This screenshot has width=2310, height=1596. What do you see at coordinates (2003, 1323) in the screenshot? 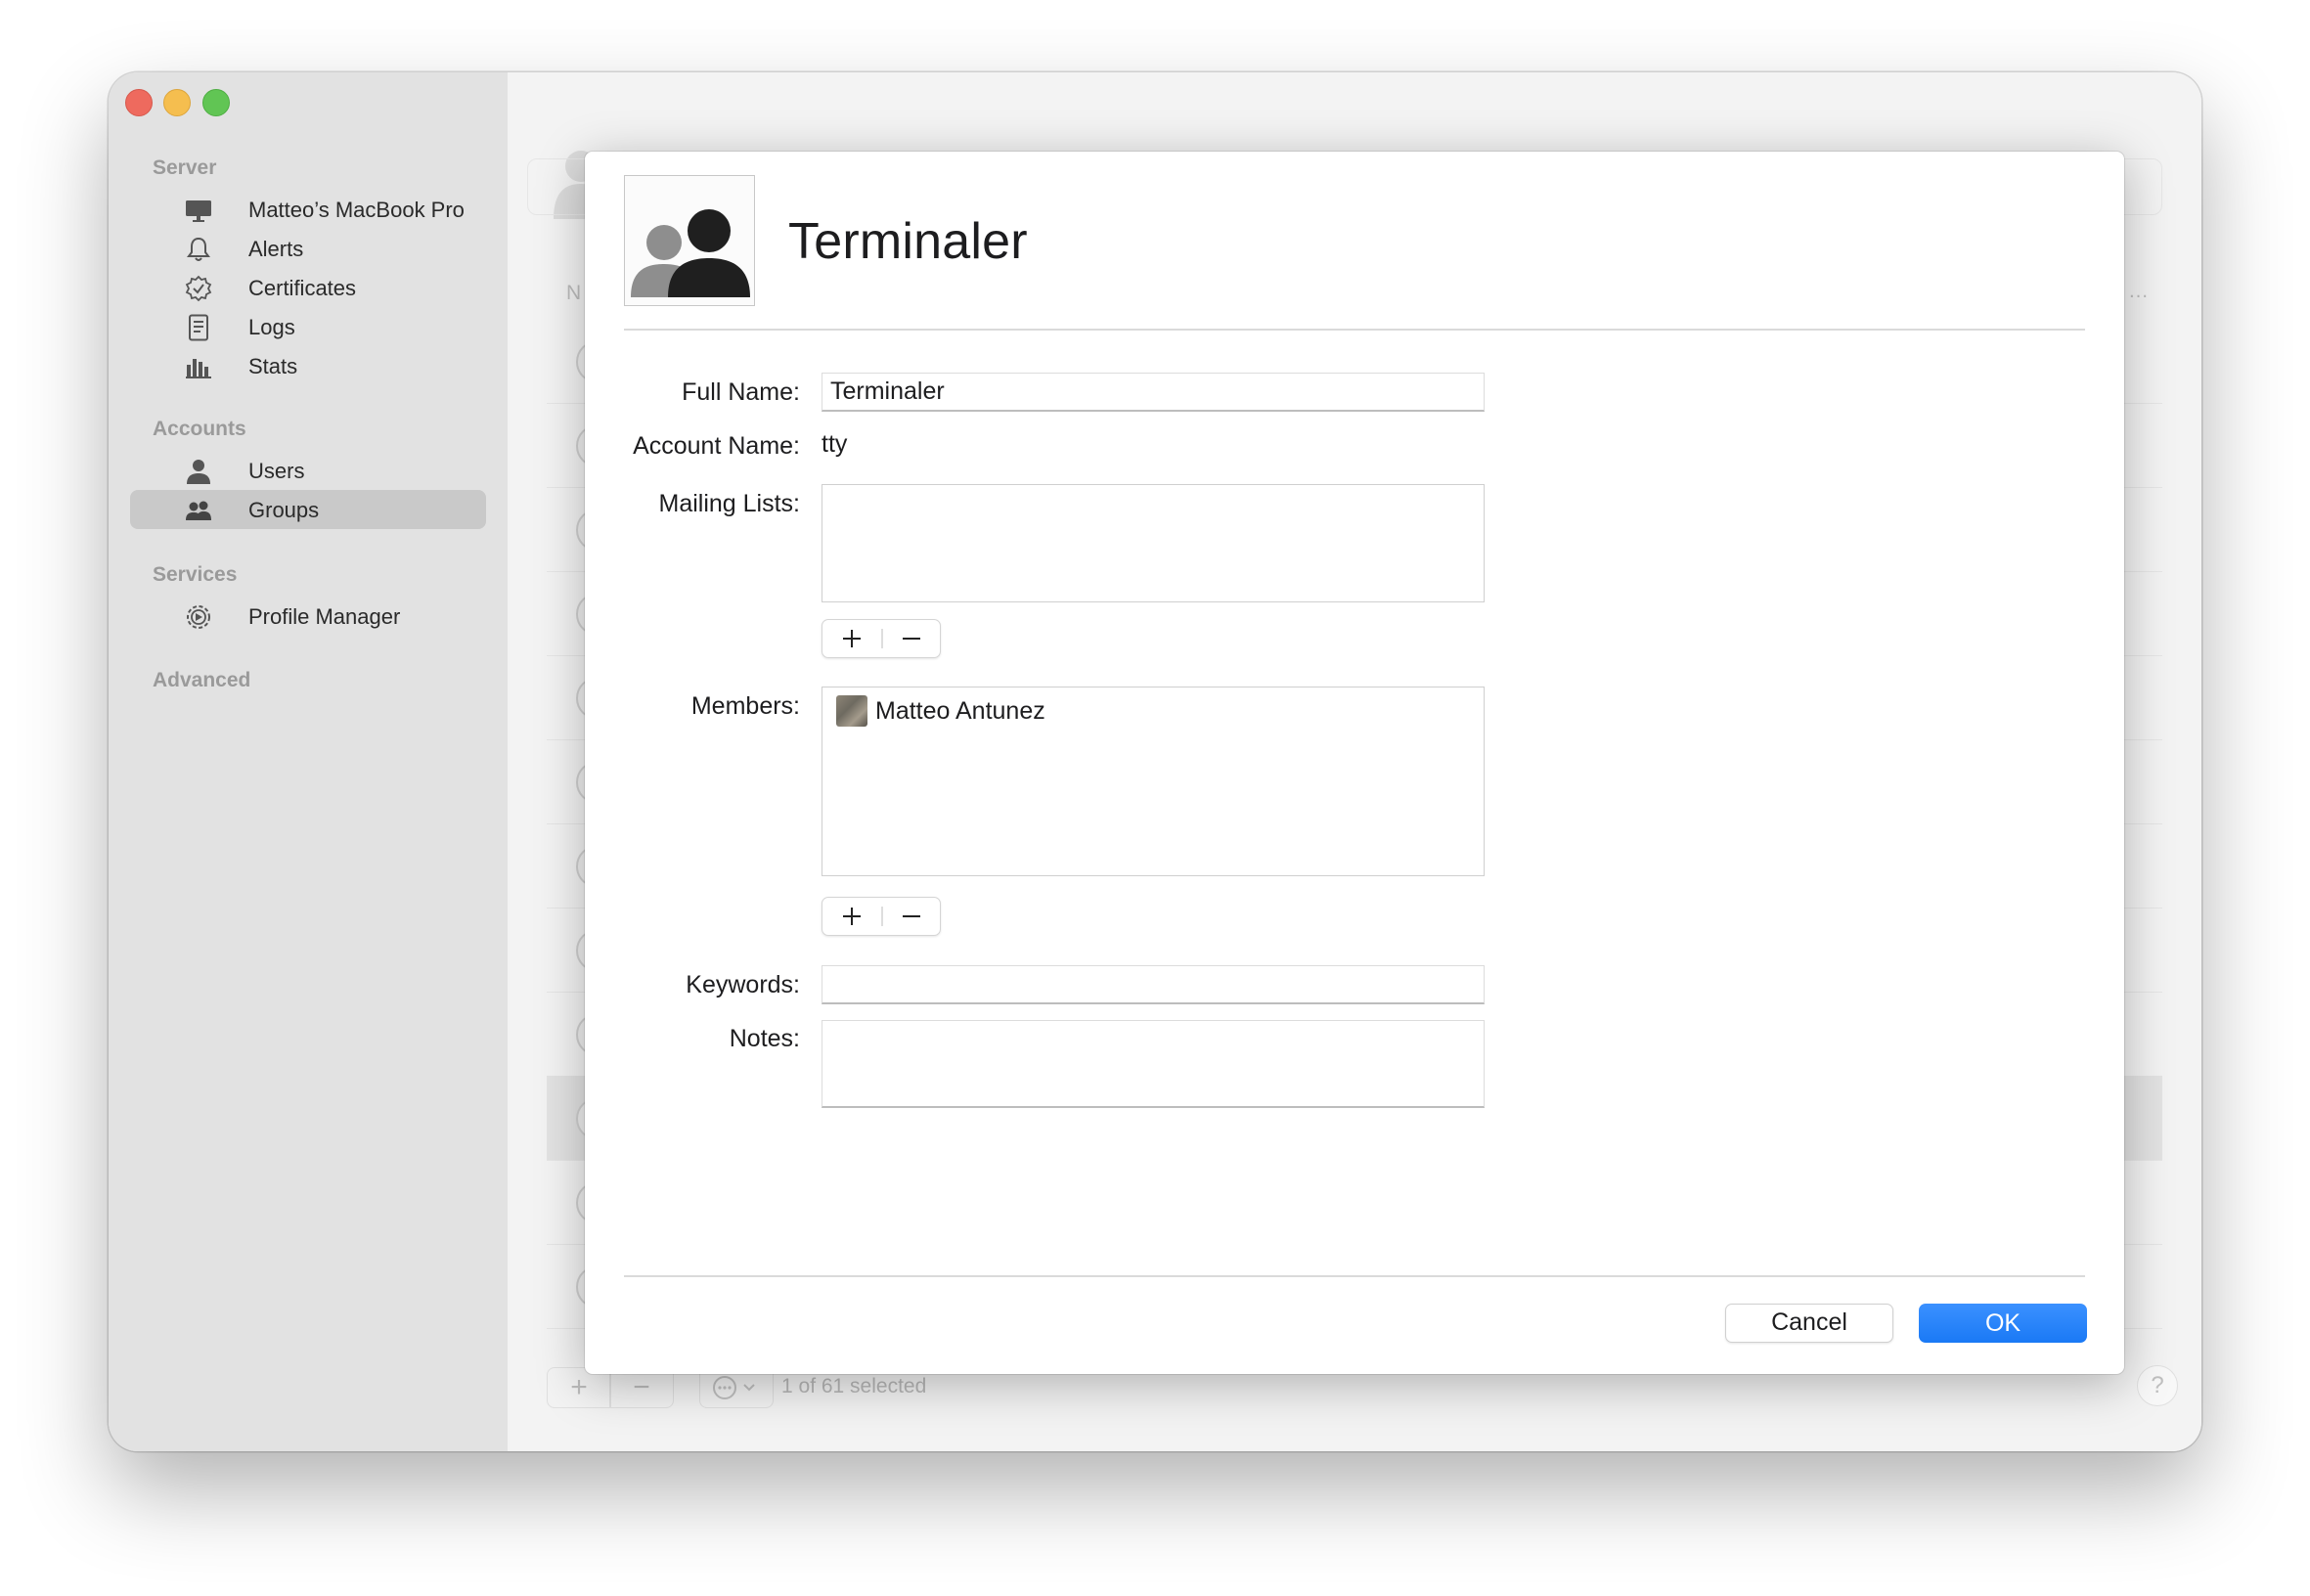
I see `ok-button: OK` at bounding box center [2003, 1323].